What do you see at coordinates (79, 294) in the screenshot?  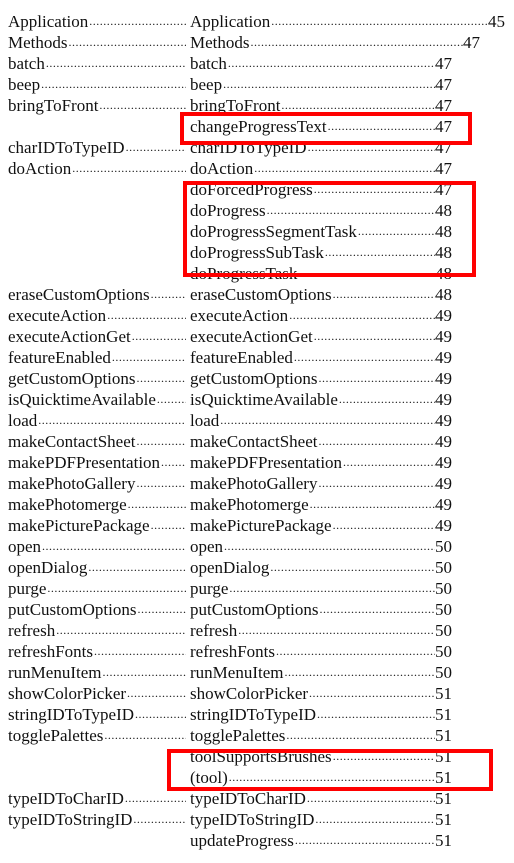 I see `entry-name: eraseCustomOptions` at bounding box center [79, 294].